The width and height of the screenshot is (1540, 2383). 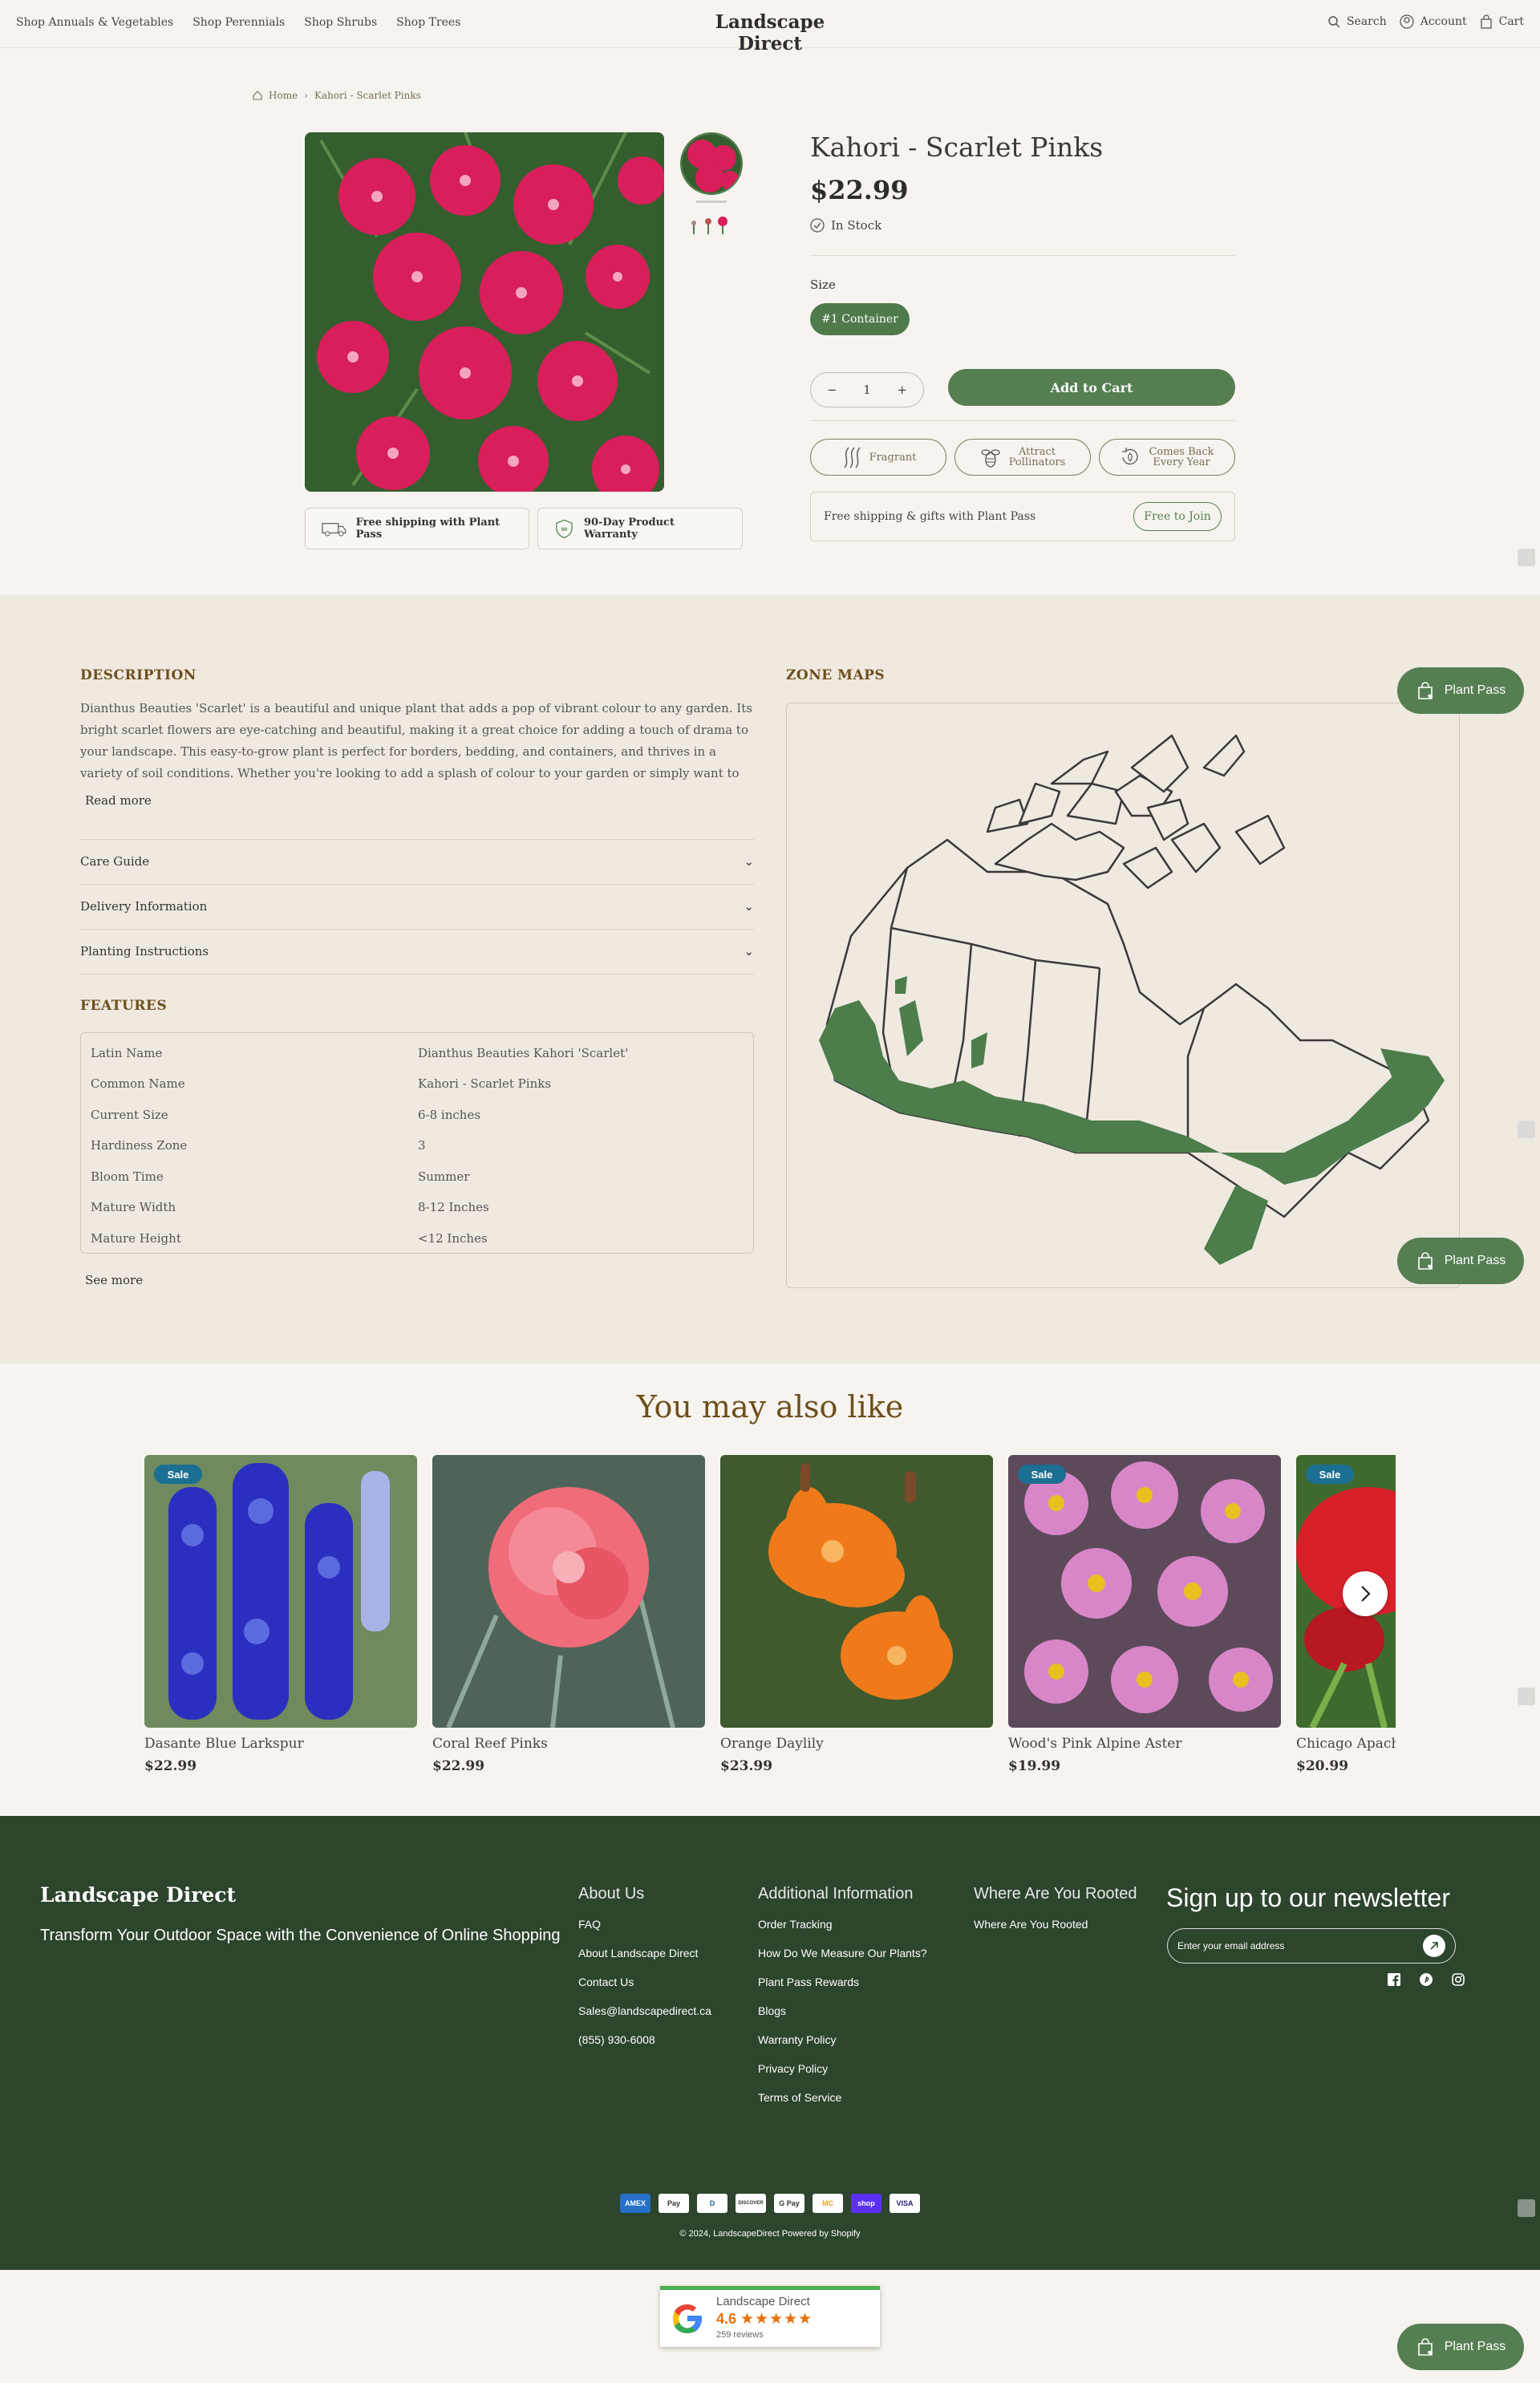 I want to click on product-card-name: Dasante Blue Larkspur, so click(x=280, y=1744).